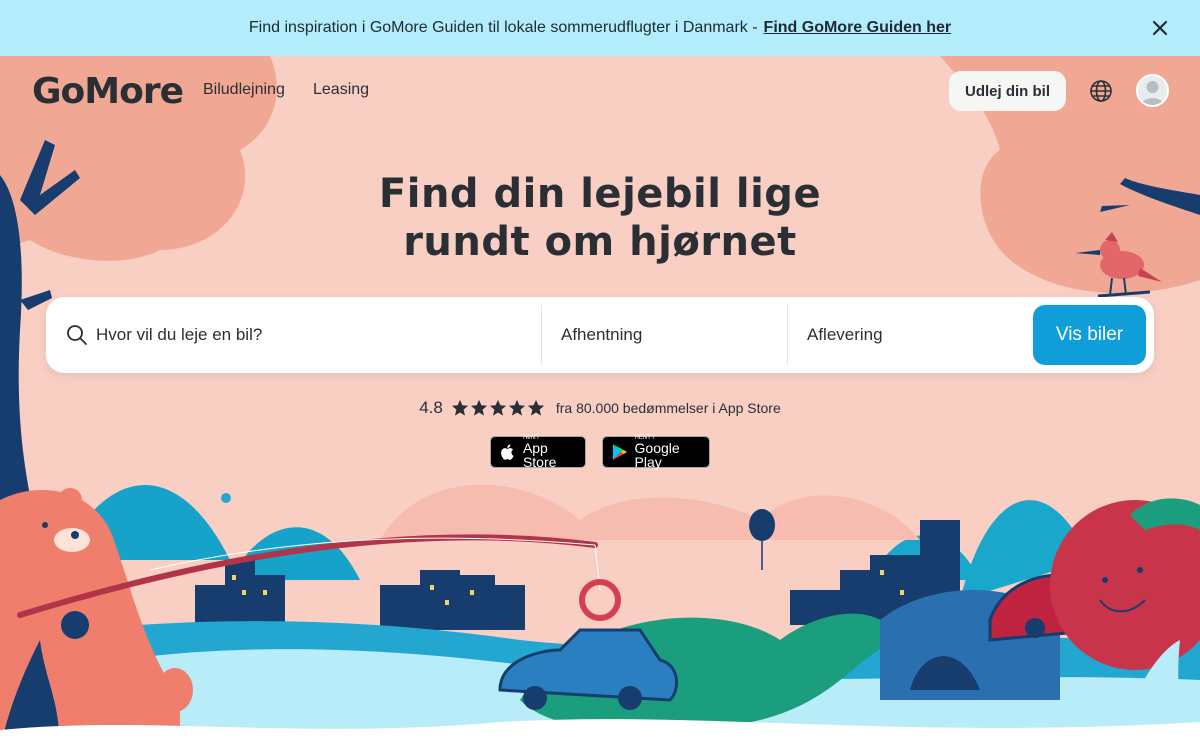  I want to click on nav-link-leasing: Leasing, so click(341, 90).